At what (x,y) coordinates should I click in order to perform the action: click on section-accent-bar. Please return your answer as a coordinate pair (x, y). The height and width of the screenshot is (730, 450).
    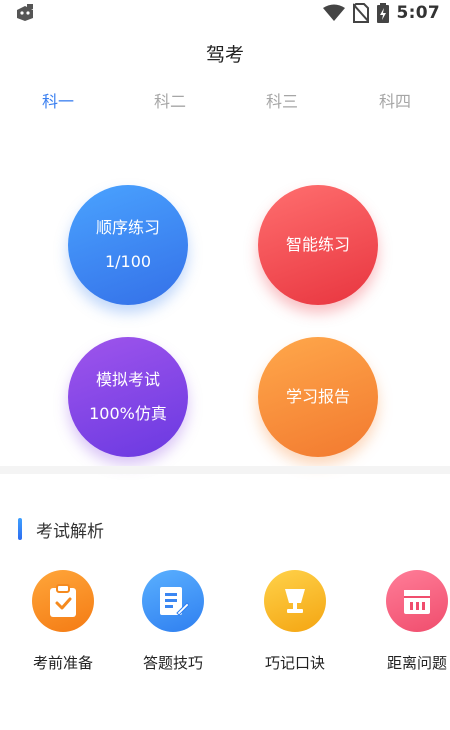
    Looking at the image, I should click on (20, 529).